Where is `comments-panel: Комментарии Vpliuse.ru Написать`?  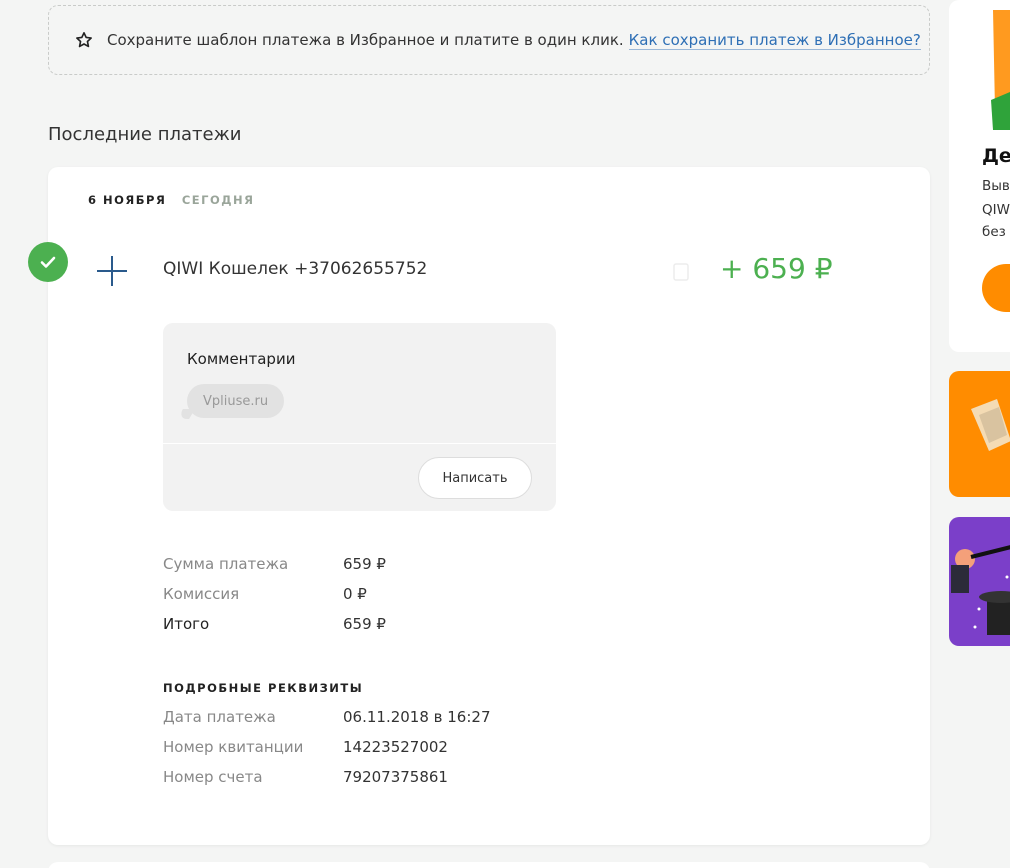 comments-panel: Комментарии Vpliuse.ru Написать is located at coordinates (359, 417).